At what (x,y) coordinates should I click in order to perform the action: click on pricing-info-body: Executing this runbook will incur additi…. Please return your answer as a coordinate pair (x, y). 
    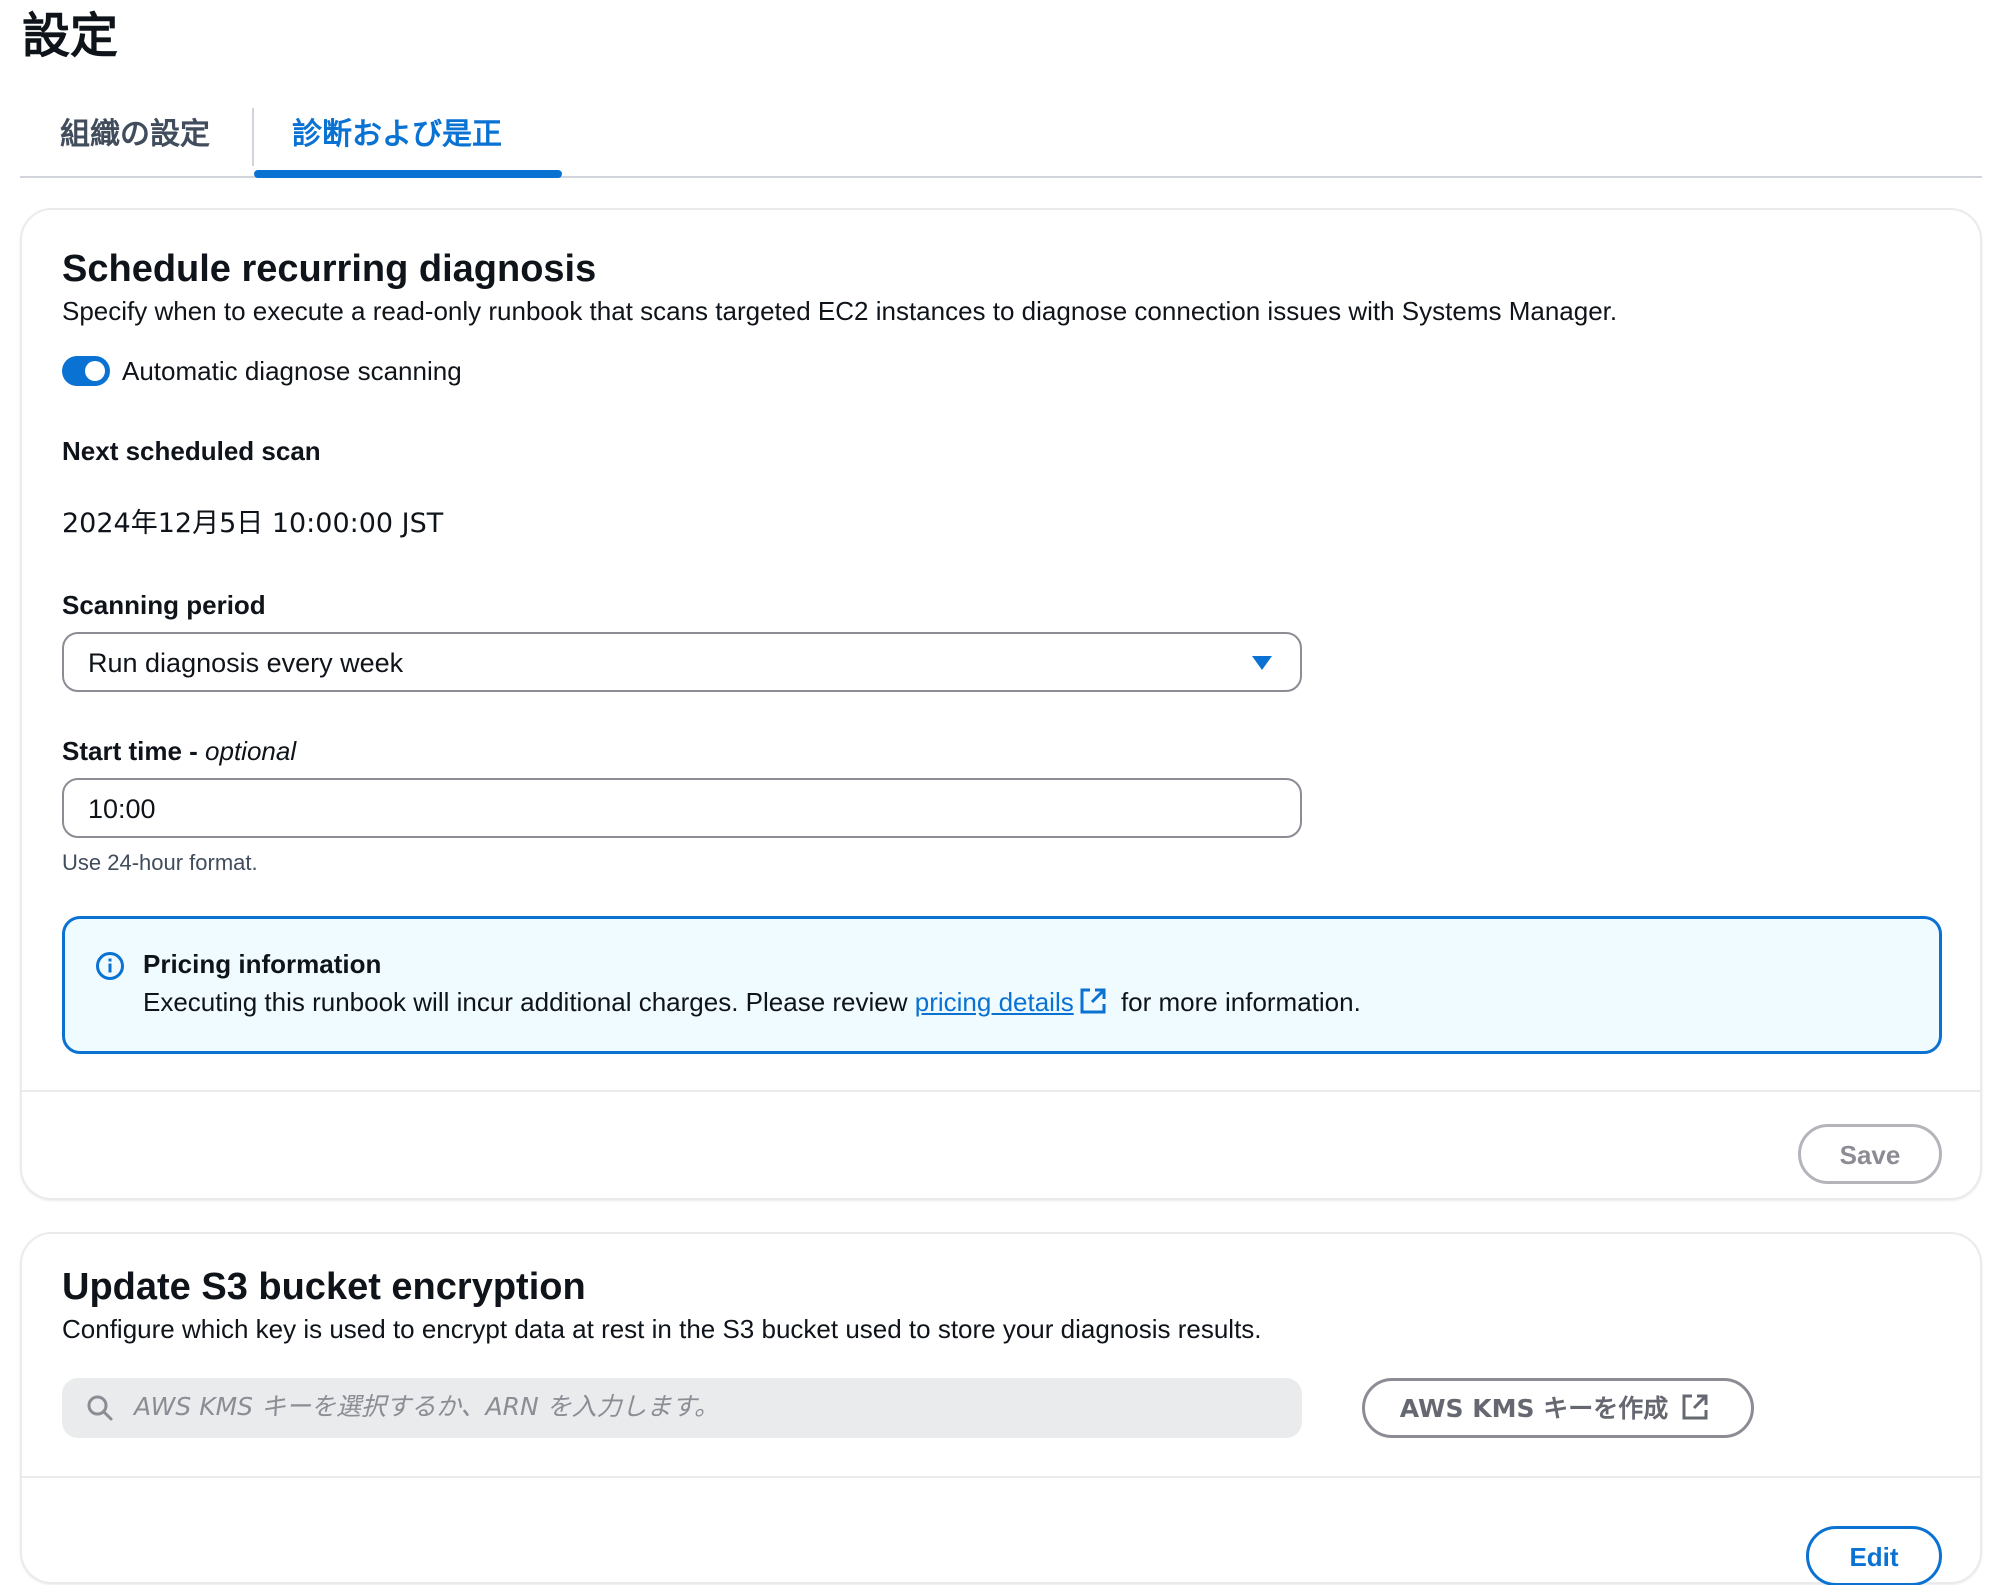
    Looking at the image, I should click on (752, 1002).